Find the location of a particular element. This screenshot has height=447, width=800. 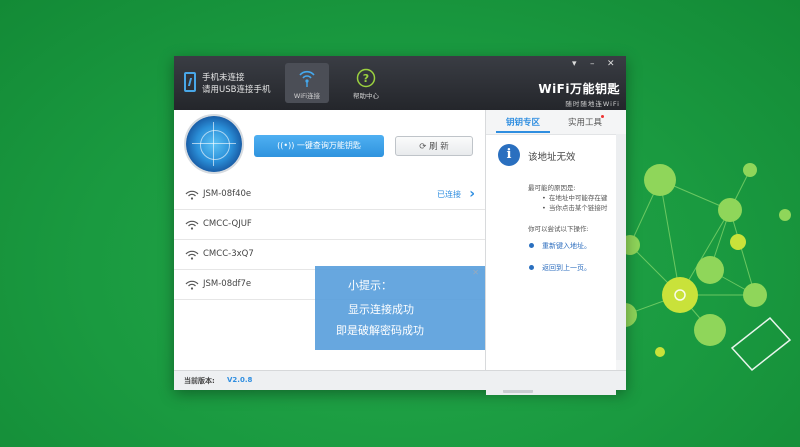

brand-logo: WiFi万能钥匙 随时随地连WiFi is located at coordinates (579, 94).